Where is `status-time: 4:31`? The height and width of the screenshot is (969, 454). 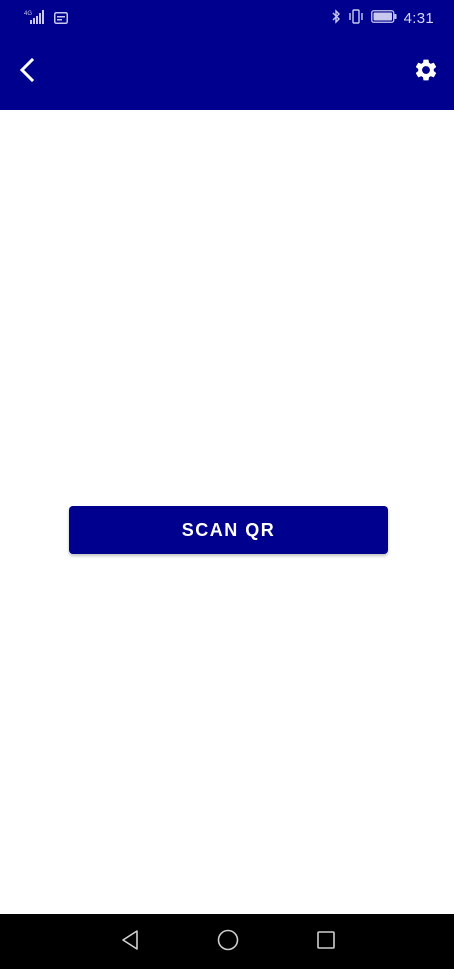 status-time: 4:31 is located at coordinates (418, 18).